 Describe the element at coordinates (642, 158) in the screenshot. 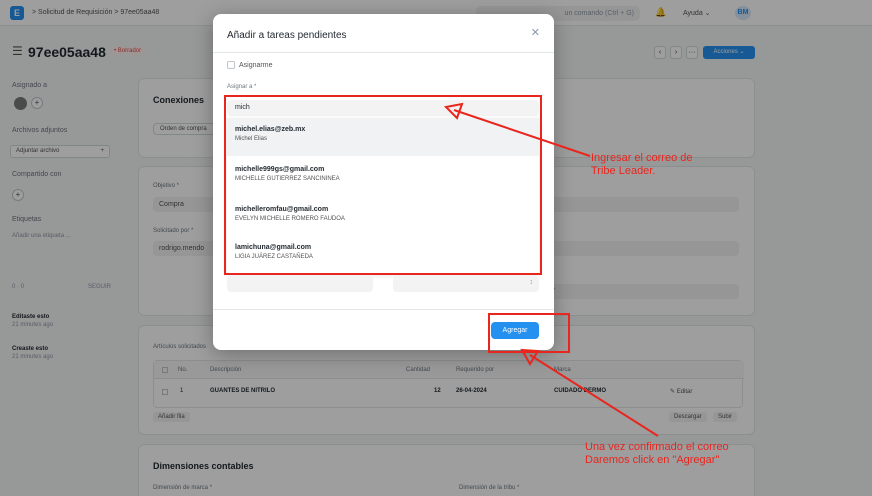

I see `annotation-line: Ingresar el correo de` at that location.